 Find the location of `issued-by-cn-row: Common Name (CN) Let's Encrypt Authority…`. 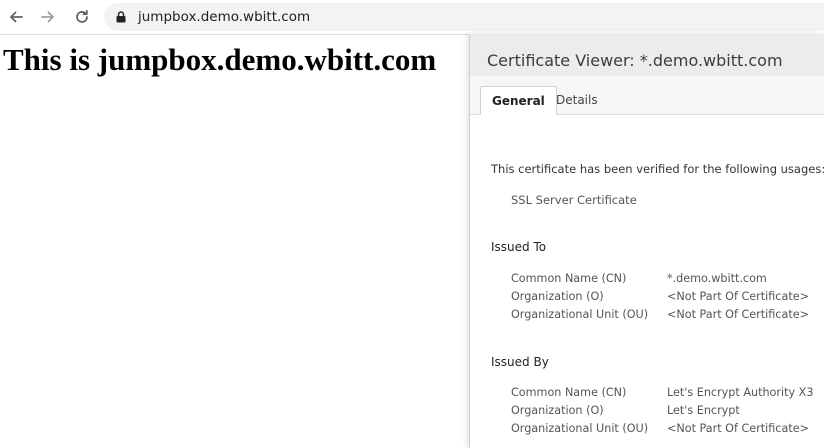

issued-by-cn-row: Common Name (CN) Let's Encrypt Authority… is located at coordinates (662, 395).